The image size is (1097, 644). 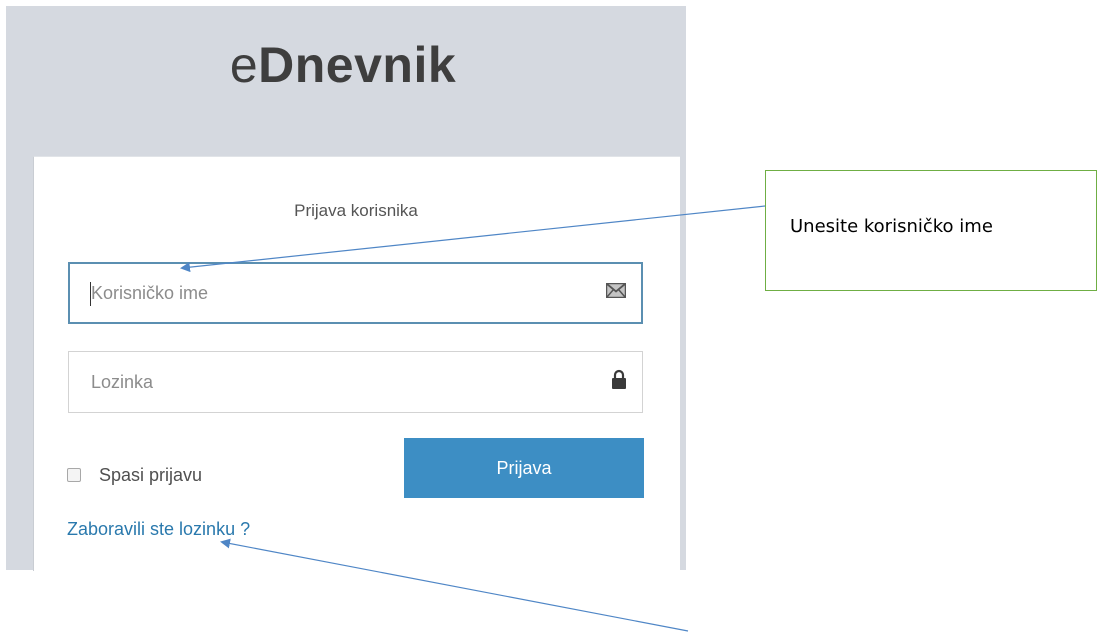 I want to click on login-title: Prijava korisnika, so click(x=356, y=210).